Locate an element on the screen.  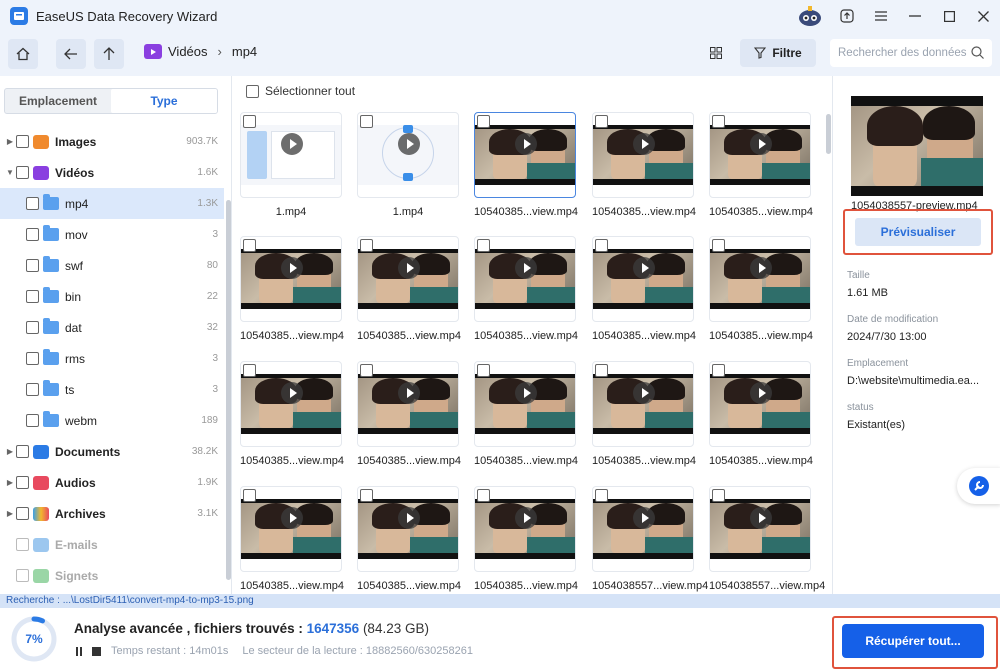
back-button is located at coordinates (71, 54).